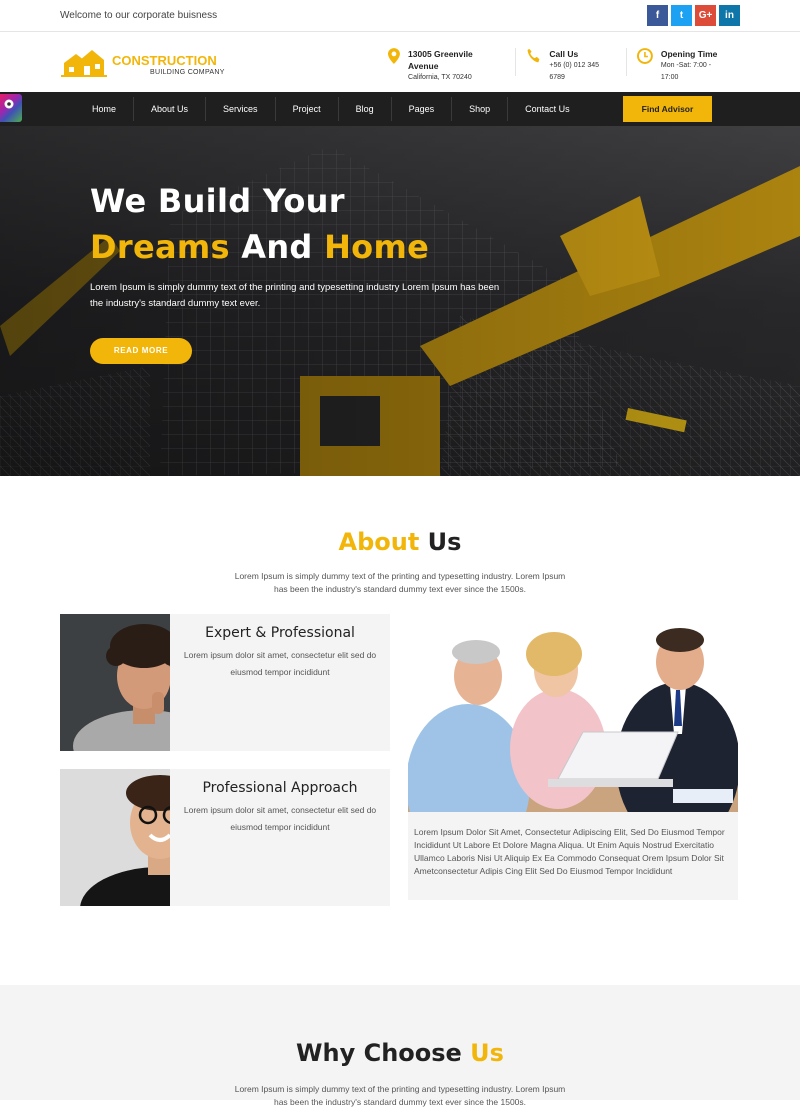  What do you see at coordinates (280, 788) in the screenshot?
I see `feature-title-approach: Professional Approach` at bounding box center [280, 788].